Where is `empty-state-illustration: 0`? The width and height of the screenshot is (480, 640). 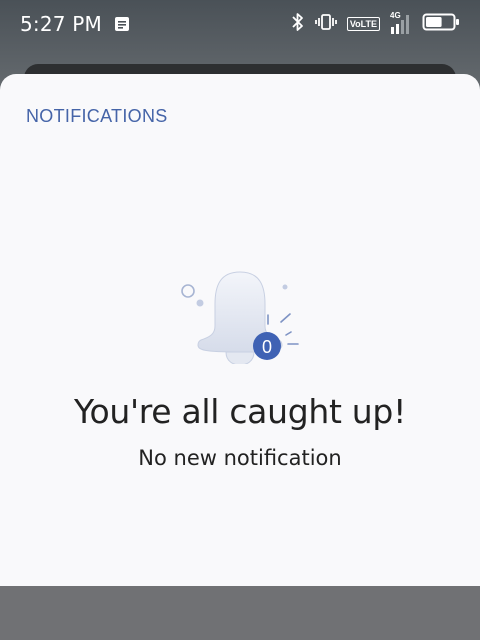 empty-state-illustration: 0 is located at coordinates (240, 300).